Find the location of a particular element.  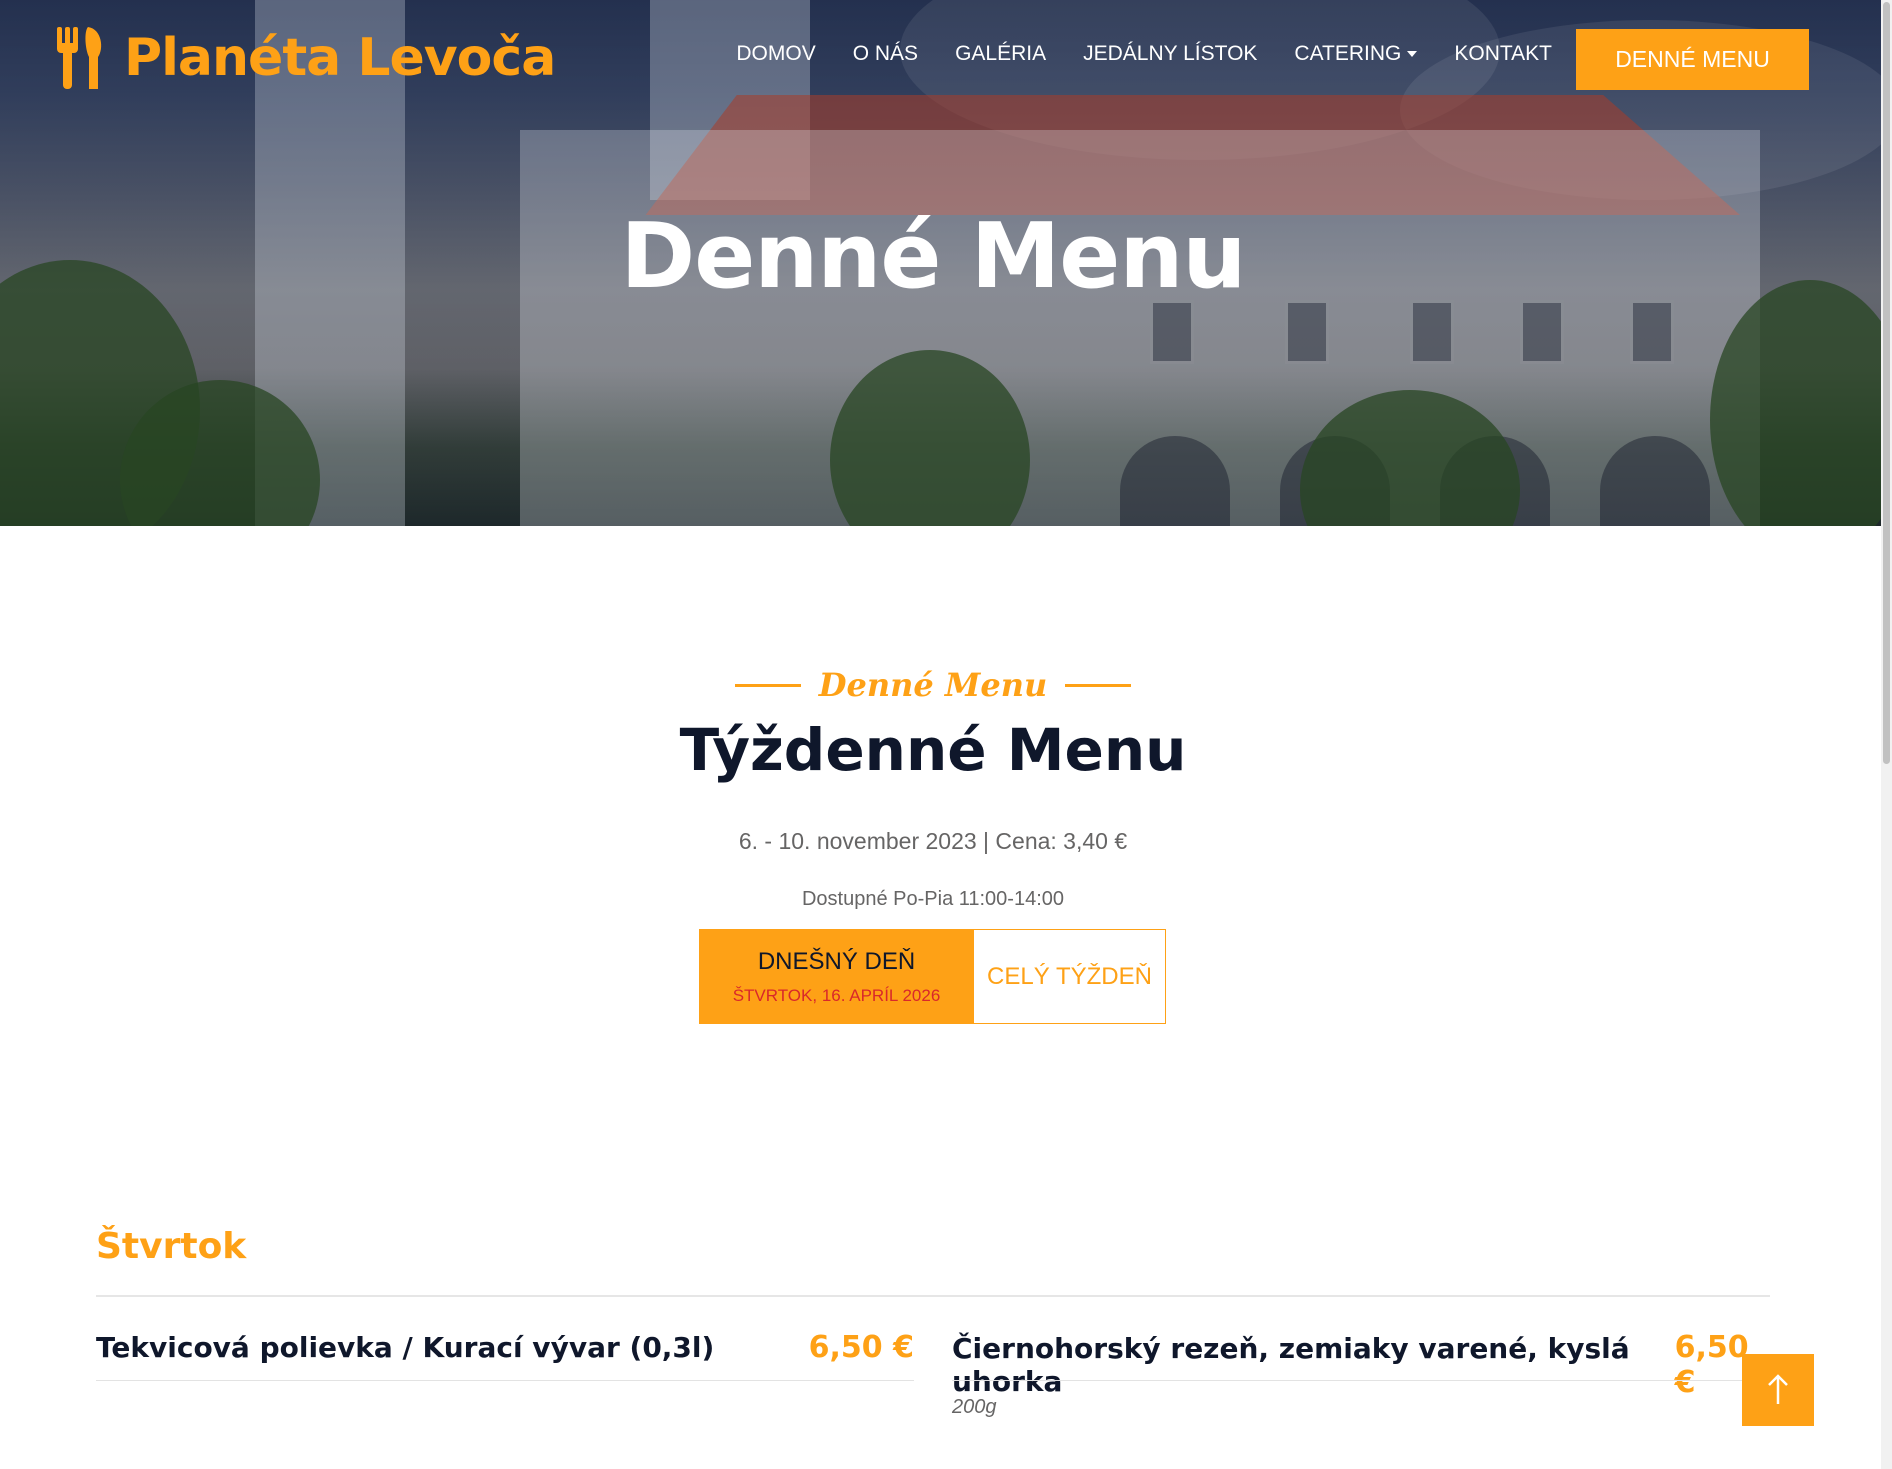

menu-item-name: Tekvicová polievka / Kurací vývar (0,3l) is located at coordinates (405, 1347).